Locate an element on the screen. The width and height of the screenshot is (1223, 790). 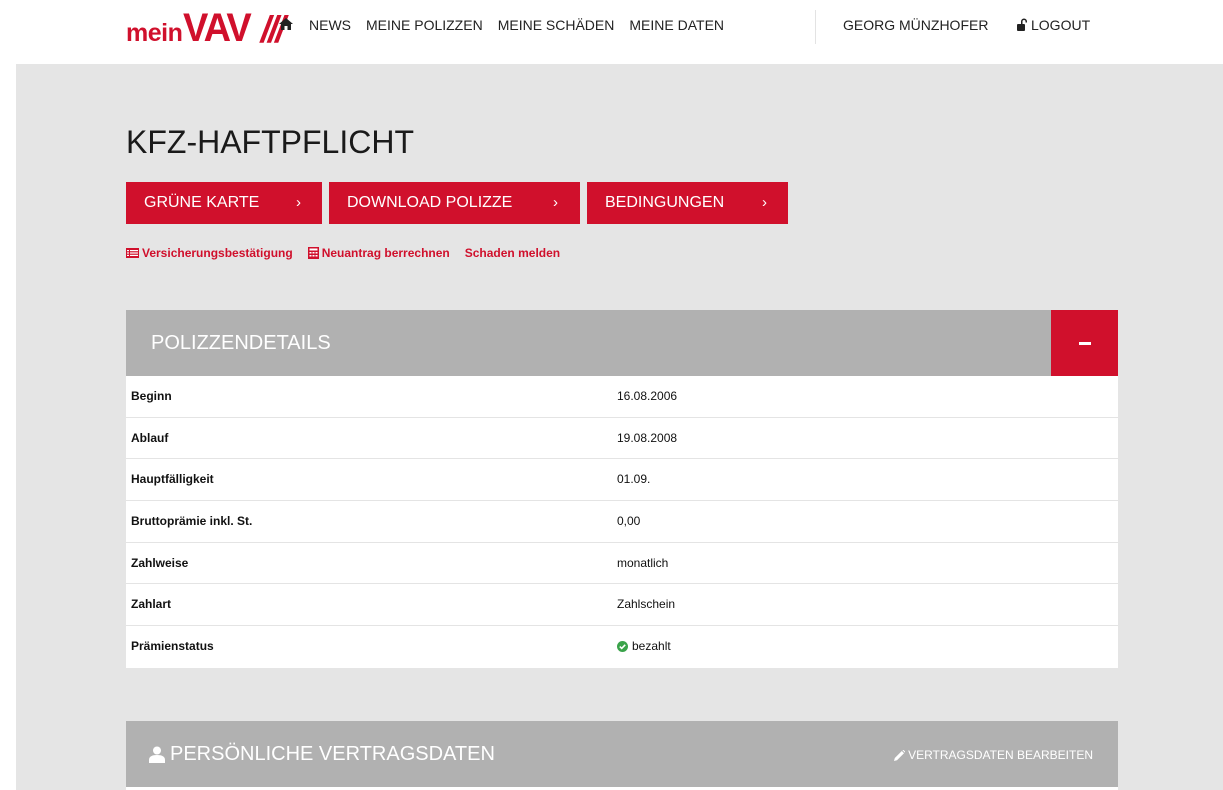
table-row: Prämienstatus bezahlt is located at coordinates (622, 647).